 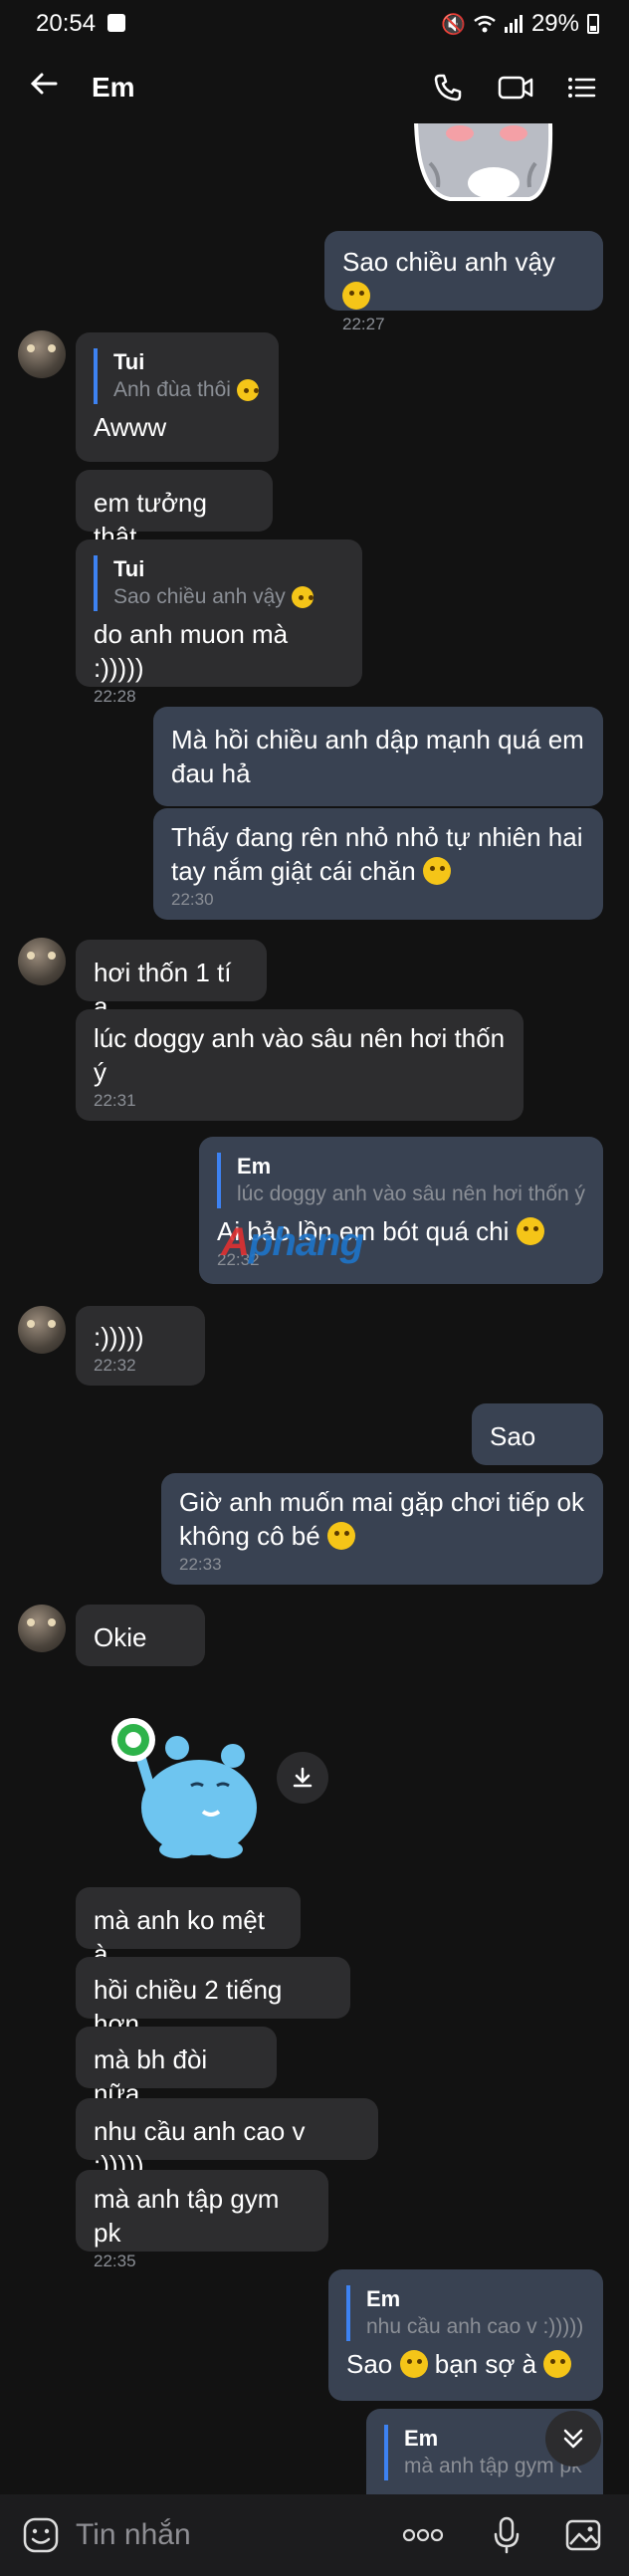 I want to click on message-bubble-incoming: mà anh tập gym pk 22:35, so click(x=202, y=2220).